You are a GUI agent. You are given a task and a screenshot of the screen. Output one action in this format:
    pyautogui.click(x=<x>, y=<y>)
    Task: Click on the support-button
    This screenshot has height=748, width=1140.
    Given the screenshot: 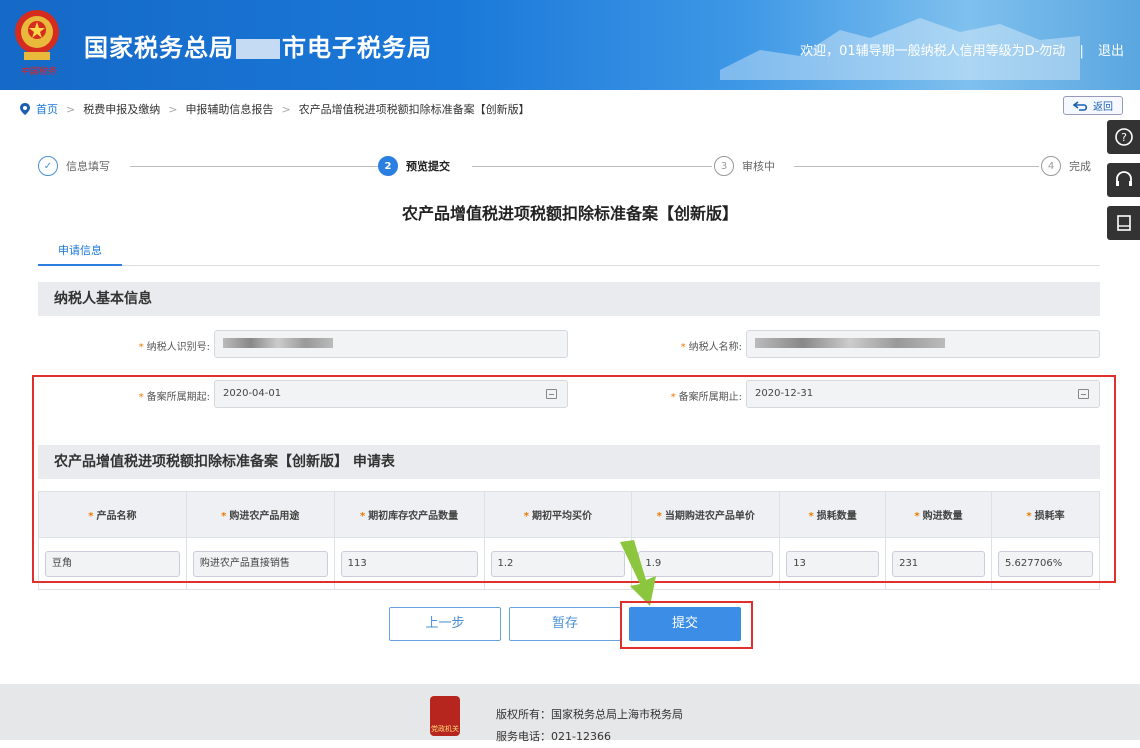 What is the action you would take?
    pyautogui.click(x=1123, y=180)
    